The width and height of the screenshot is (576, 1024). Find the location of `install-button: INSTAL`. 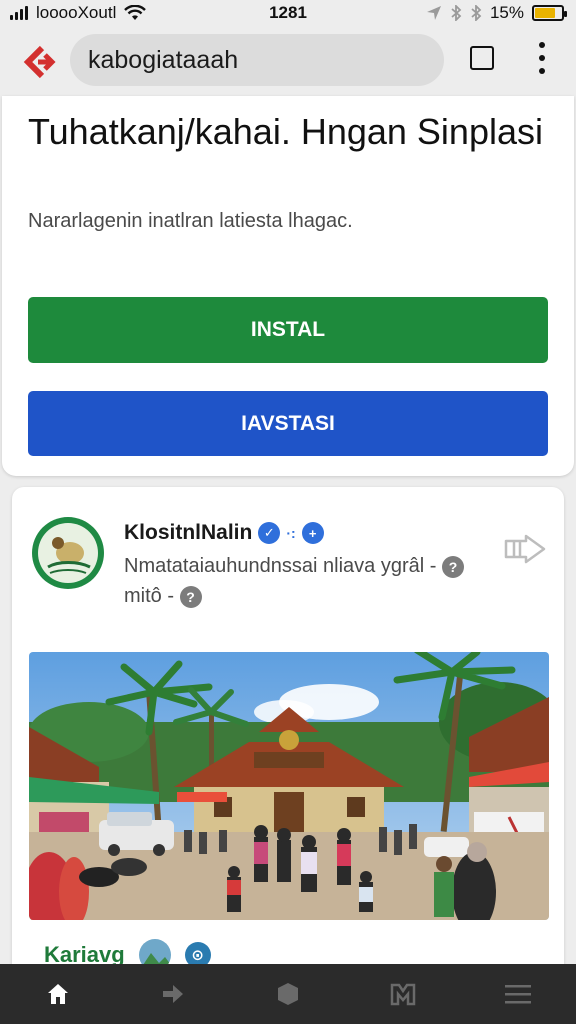

install-button: INSTAL is located at coordinates (288, 330).